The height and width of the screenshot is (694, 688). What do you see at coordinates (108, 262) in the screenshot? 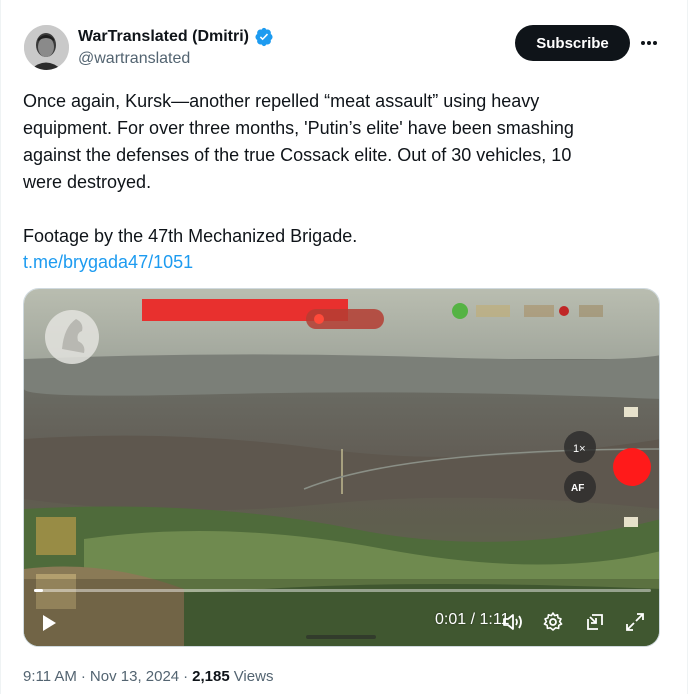
I see `tweet-link: t.me/brygada47/1051` at bounding box center [108, 262].